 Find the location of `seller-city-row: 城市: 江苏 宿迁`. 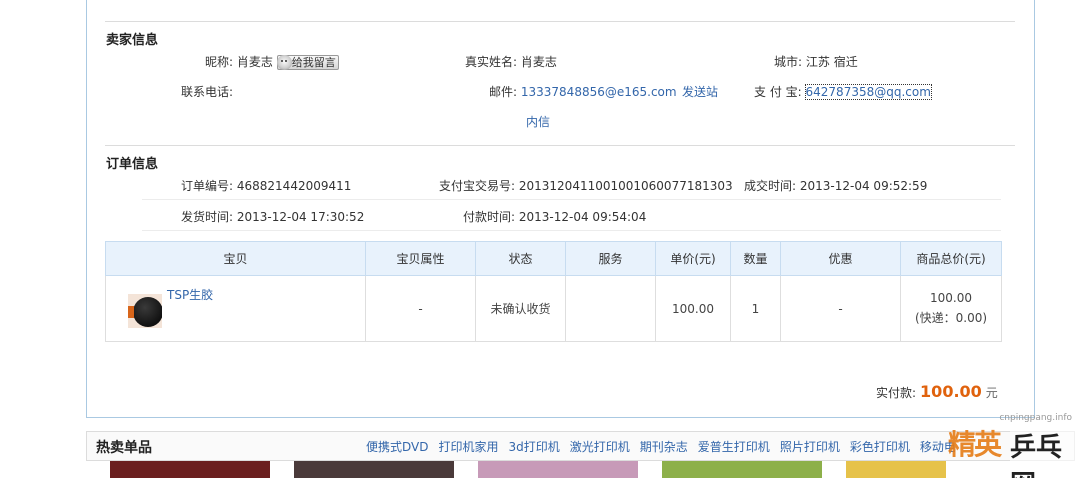

seller-city-row: 城市: 江苏 宿迁 is located at coordinates (816, 61).